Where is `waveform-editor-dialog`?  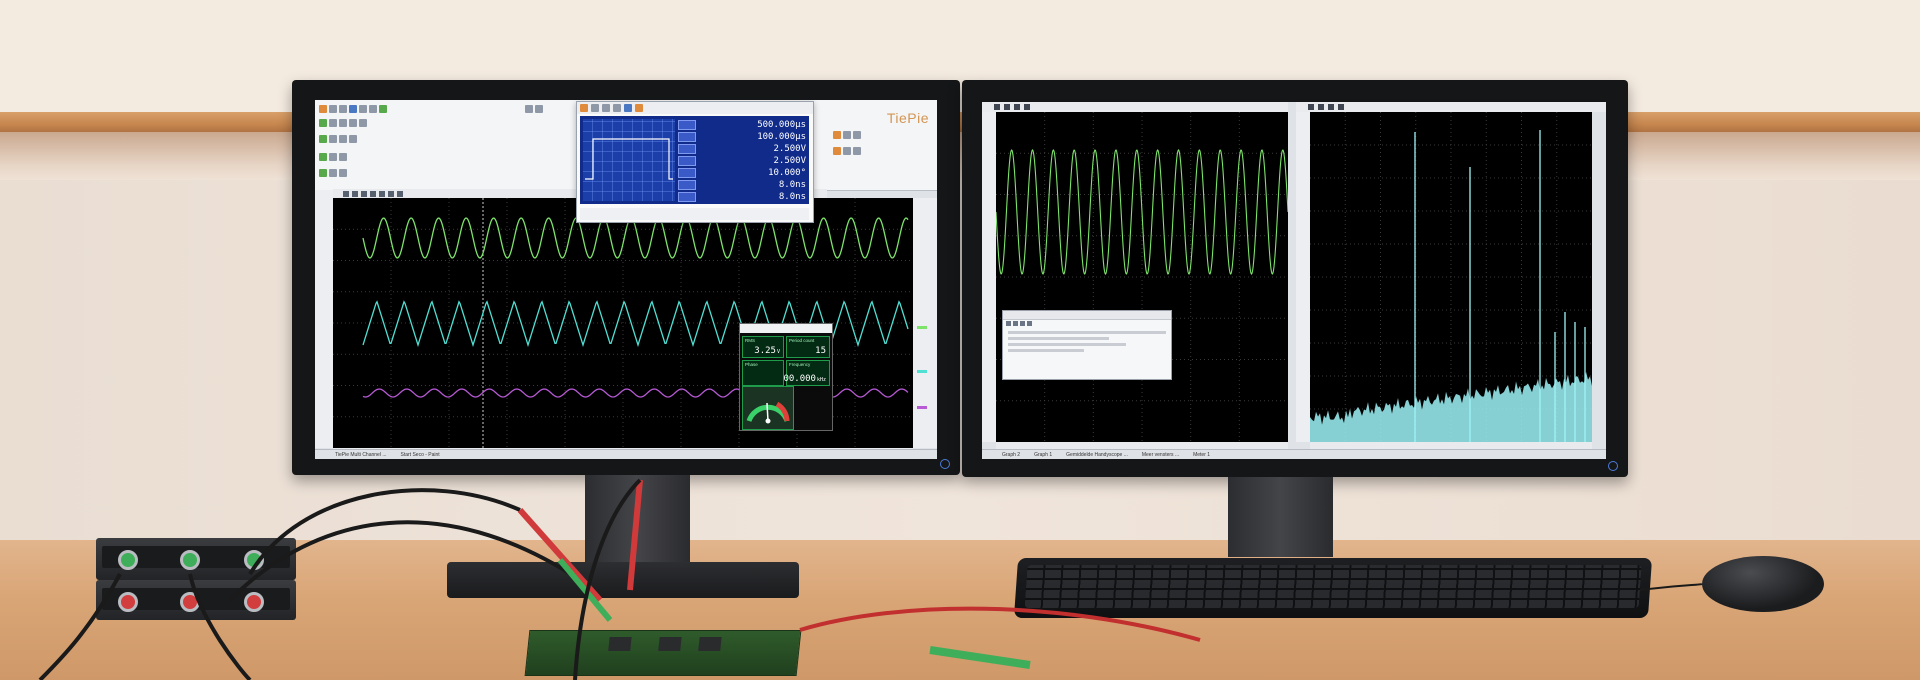
waveform-editor-dialog is located at coordinates (1087, 345).